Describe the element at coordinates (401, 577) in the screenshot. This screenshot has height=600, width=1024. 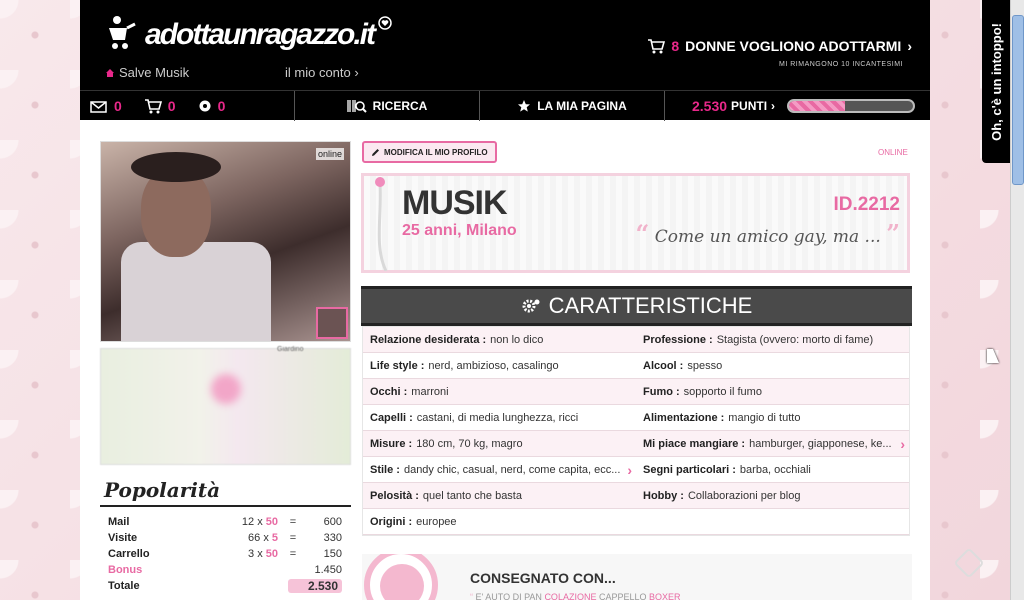
I see `delivery-seal-icon` at that location.